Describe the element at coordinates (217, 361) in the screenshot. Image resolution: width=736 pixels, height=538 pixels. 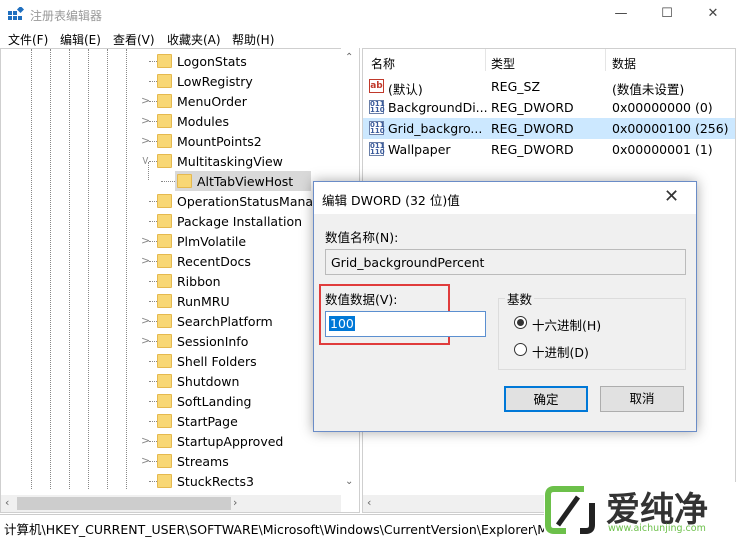
I see `tree-item-label: Shell Folders` at that location.